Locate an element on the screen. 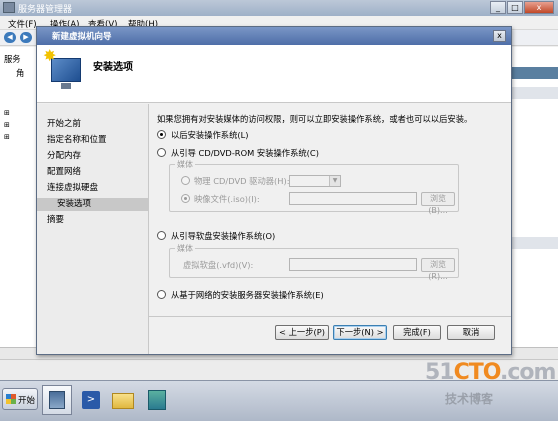 Image resolution: width=558 pixels, height=421 pixels. next-button: 下一步(N) > is located at coordinates (360, 332).